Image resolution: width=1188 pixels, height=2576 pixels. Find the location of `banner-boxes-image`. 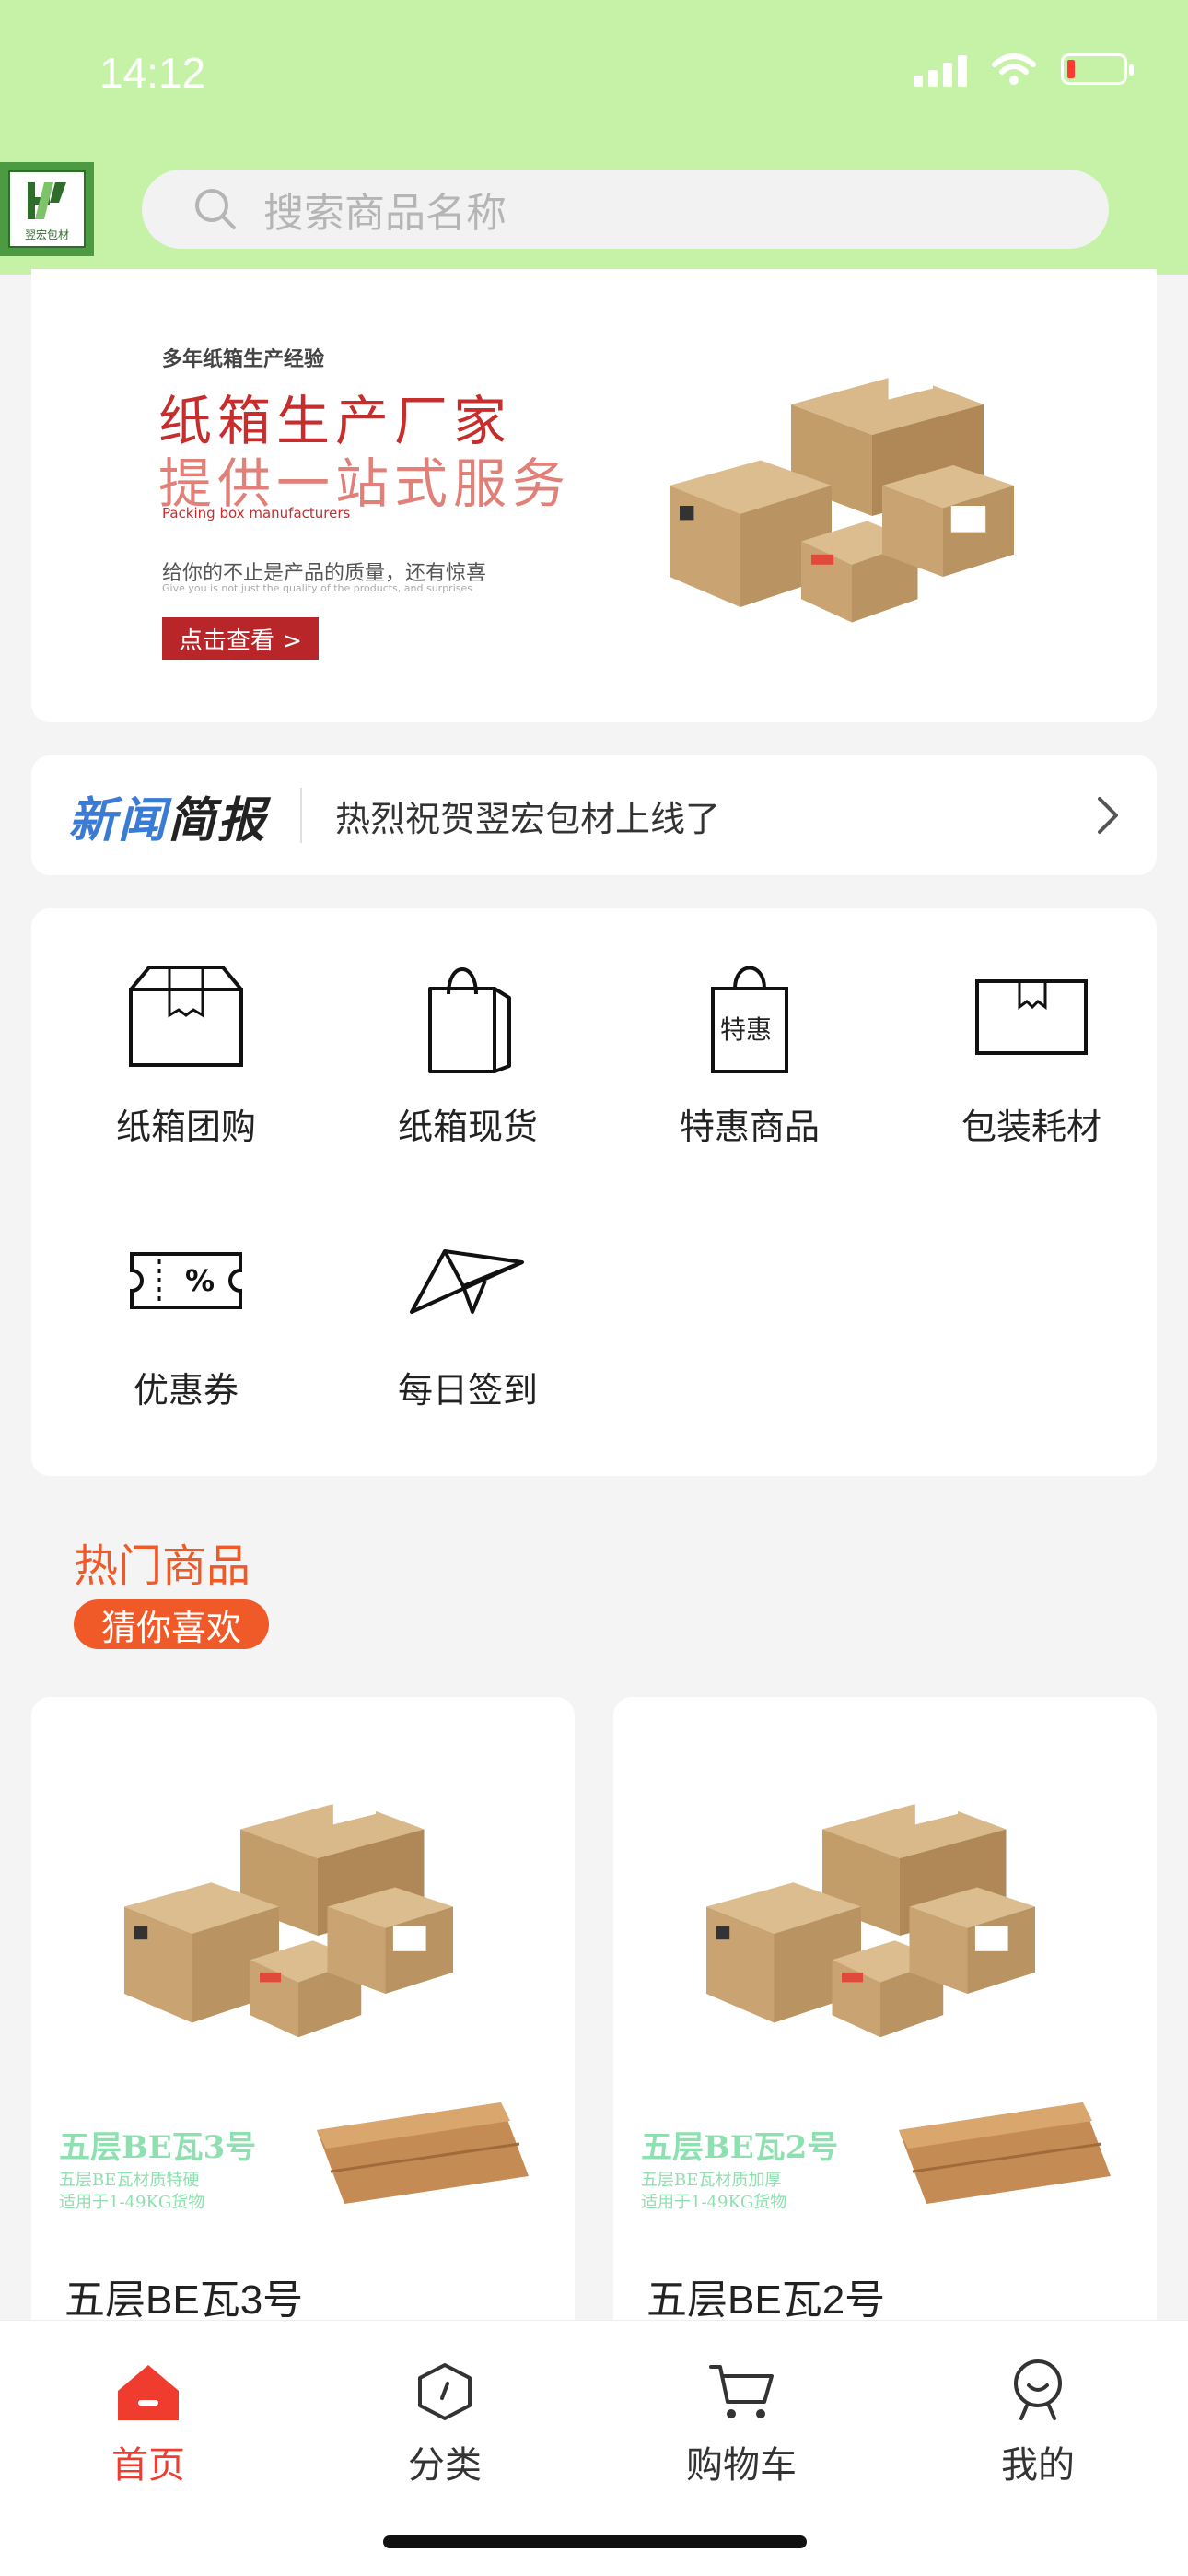

banner-boxes-image is located at coordinates (842, 490).